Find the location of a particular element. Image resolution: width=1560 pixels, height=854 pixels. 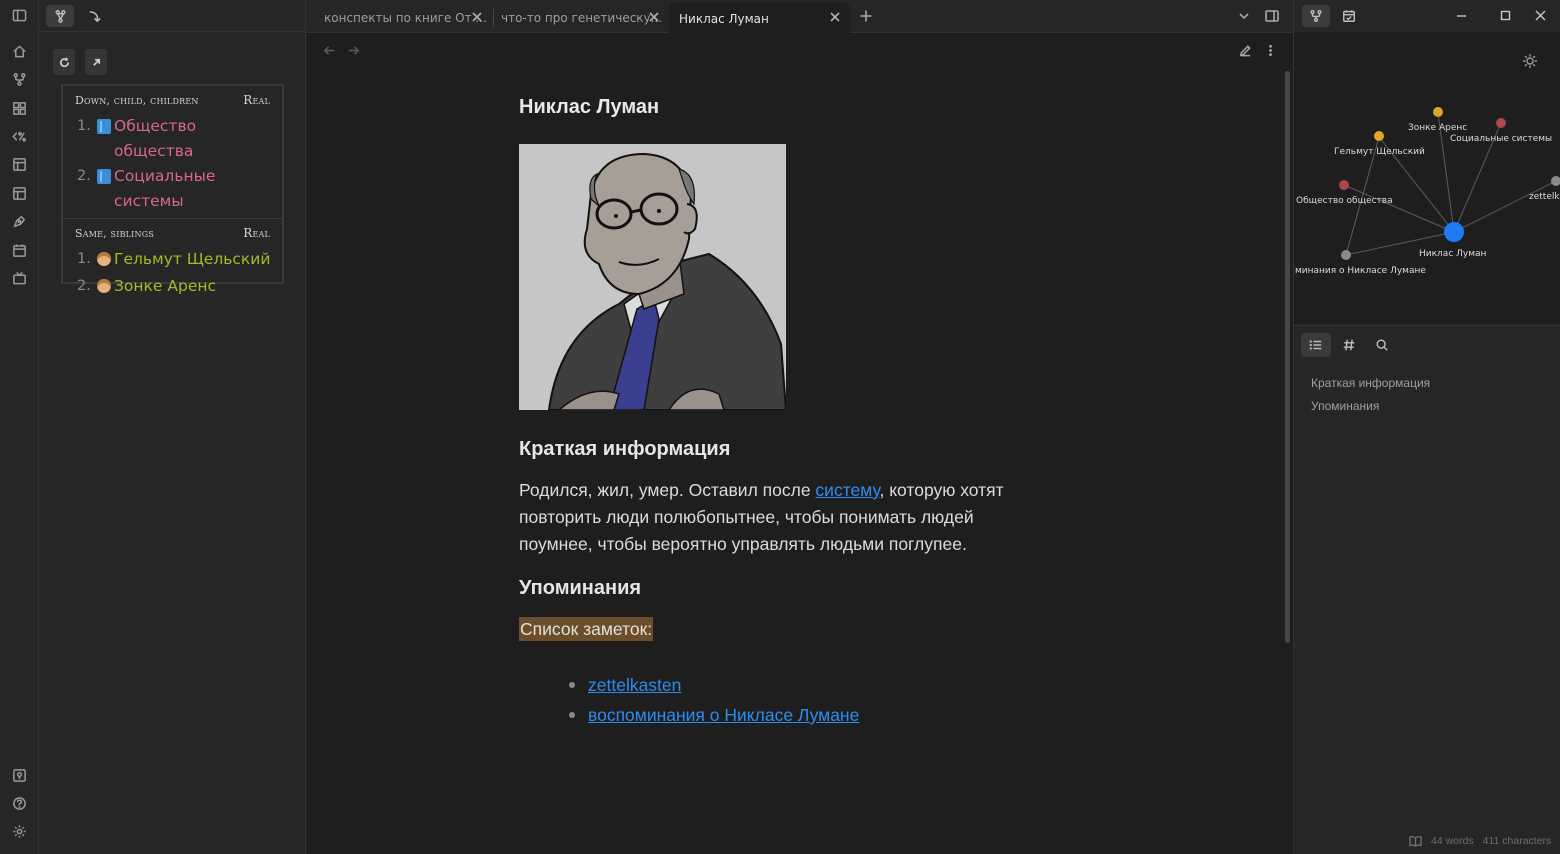

matrix-link-arens: Зонке Аренс is located at coordinates (165, 287).